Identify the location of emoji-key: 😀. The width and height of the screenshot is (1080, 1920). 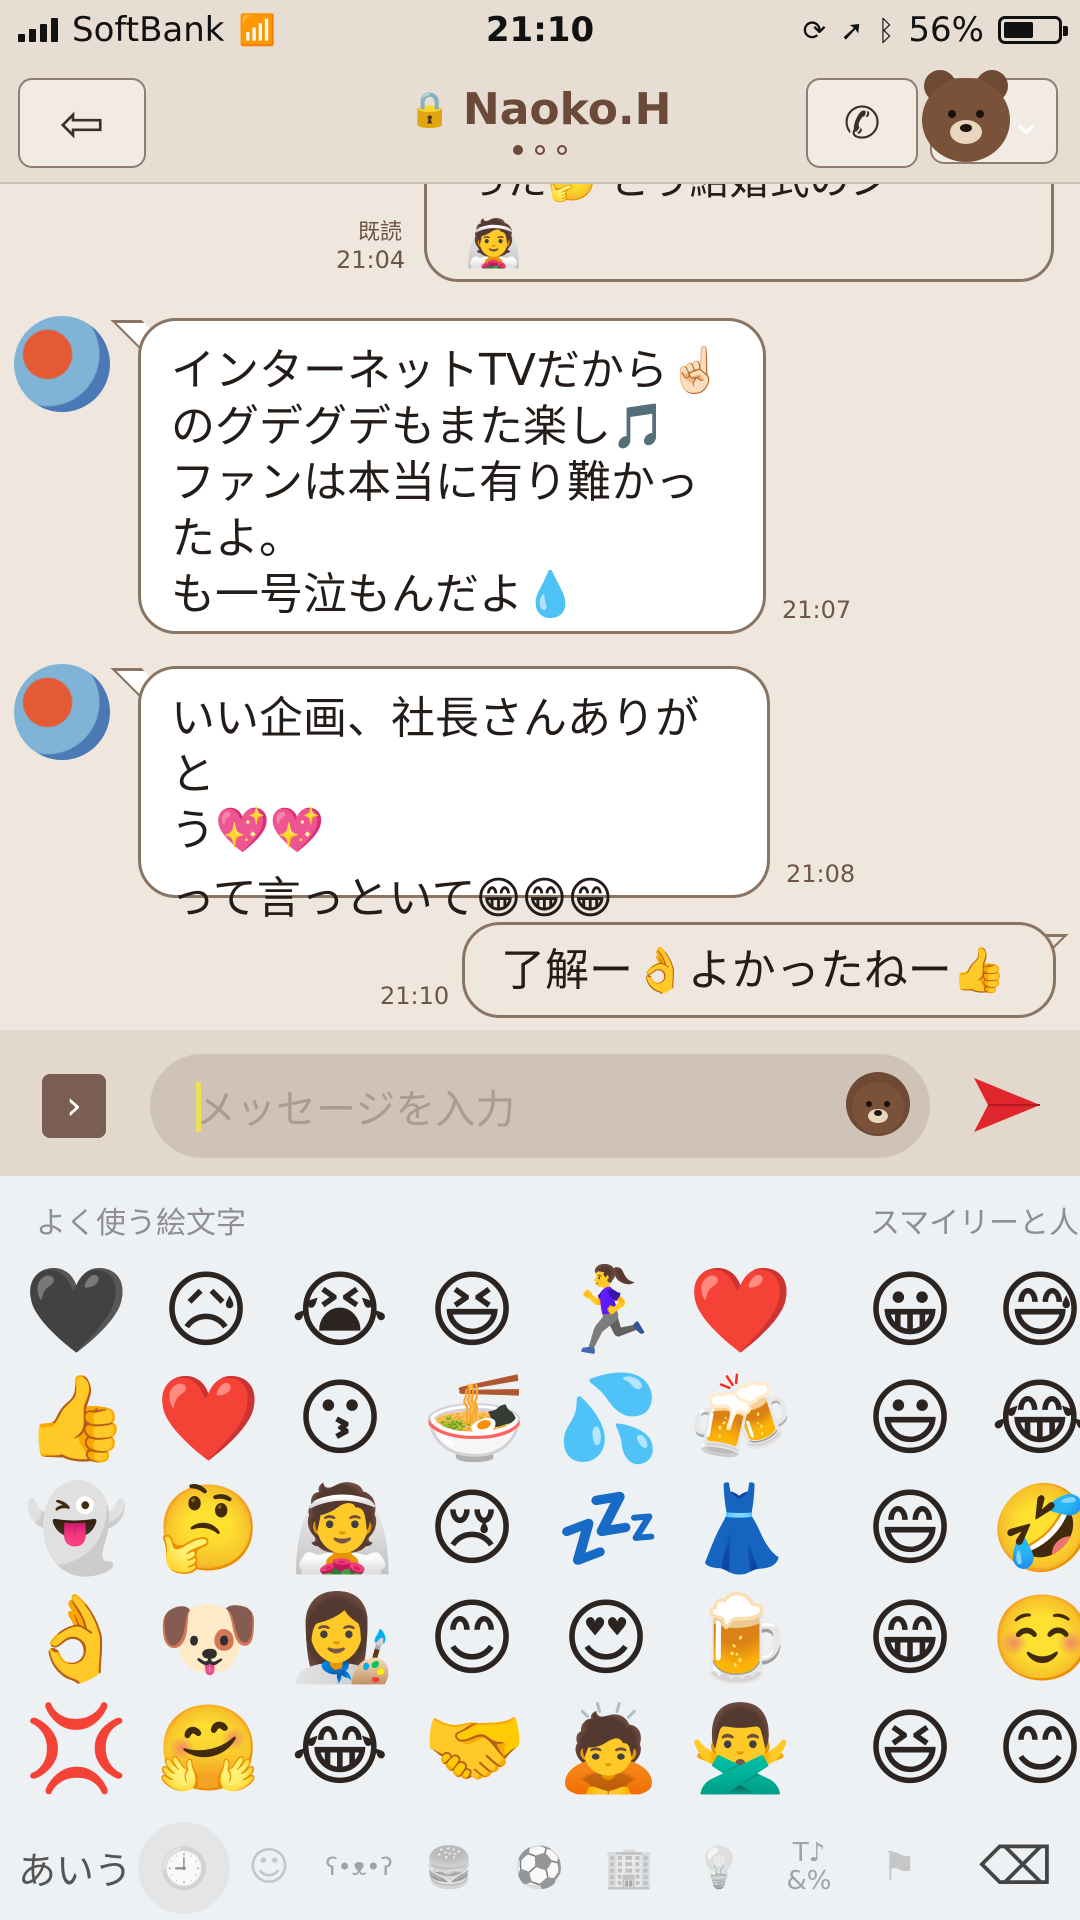
(910, 1310).